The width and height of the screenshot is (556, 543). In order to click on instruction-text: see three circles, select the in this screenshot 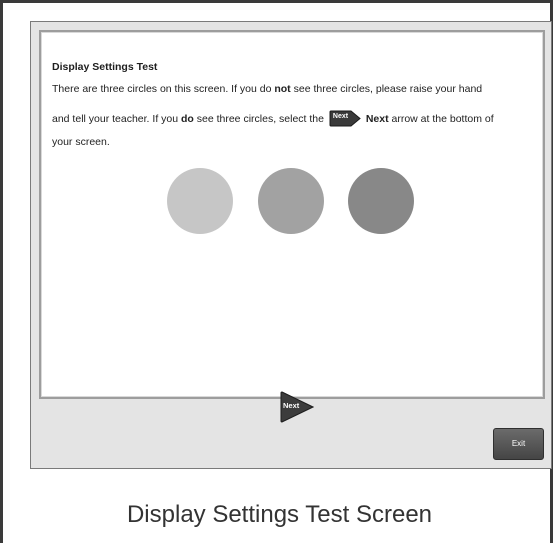, I will do `click(260, 119)`.